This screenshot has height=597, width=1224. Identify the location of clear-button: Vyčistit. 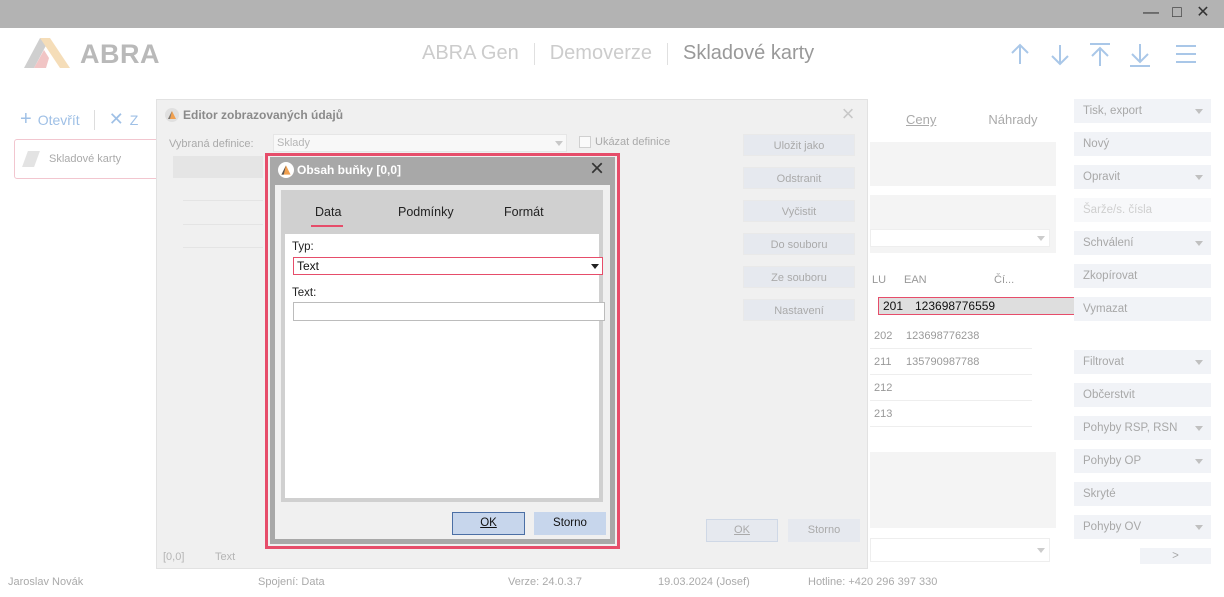
(799, 211).